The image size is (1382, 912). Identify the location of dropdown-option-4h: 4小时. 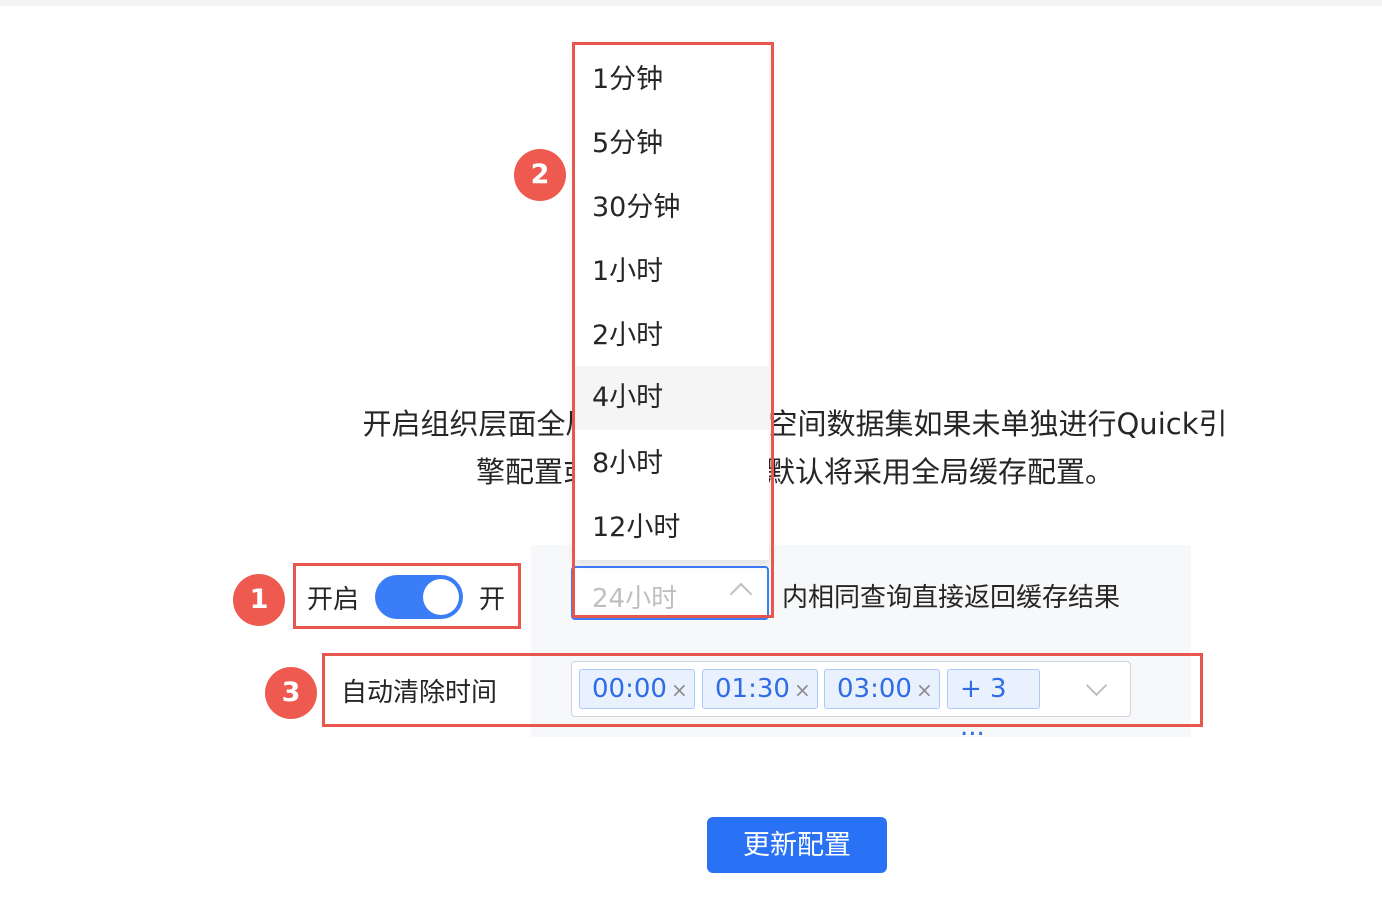
(672, 398).